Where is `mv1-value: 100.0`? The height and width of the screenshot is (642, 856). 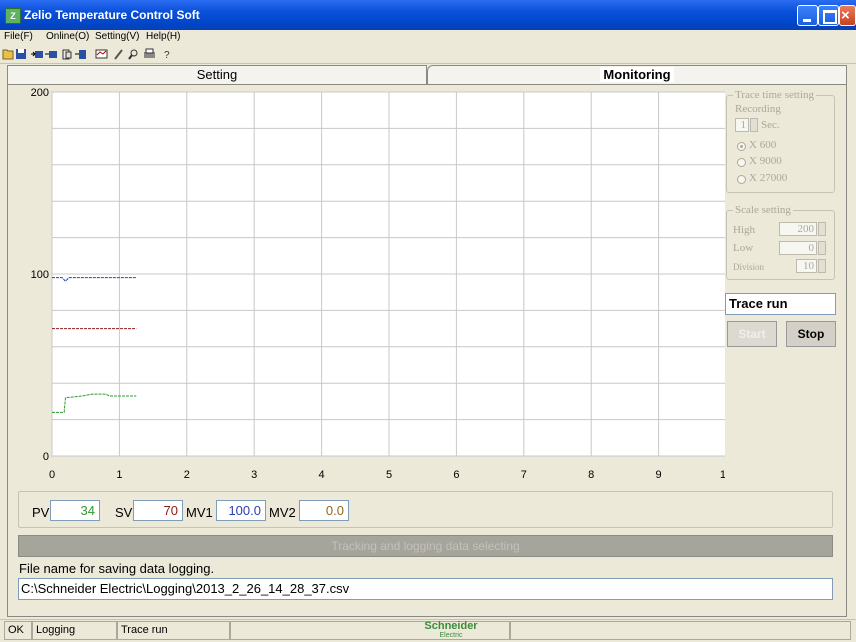
mv1-value: 100.0 is located at coordinates (241, 510).